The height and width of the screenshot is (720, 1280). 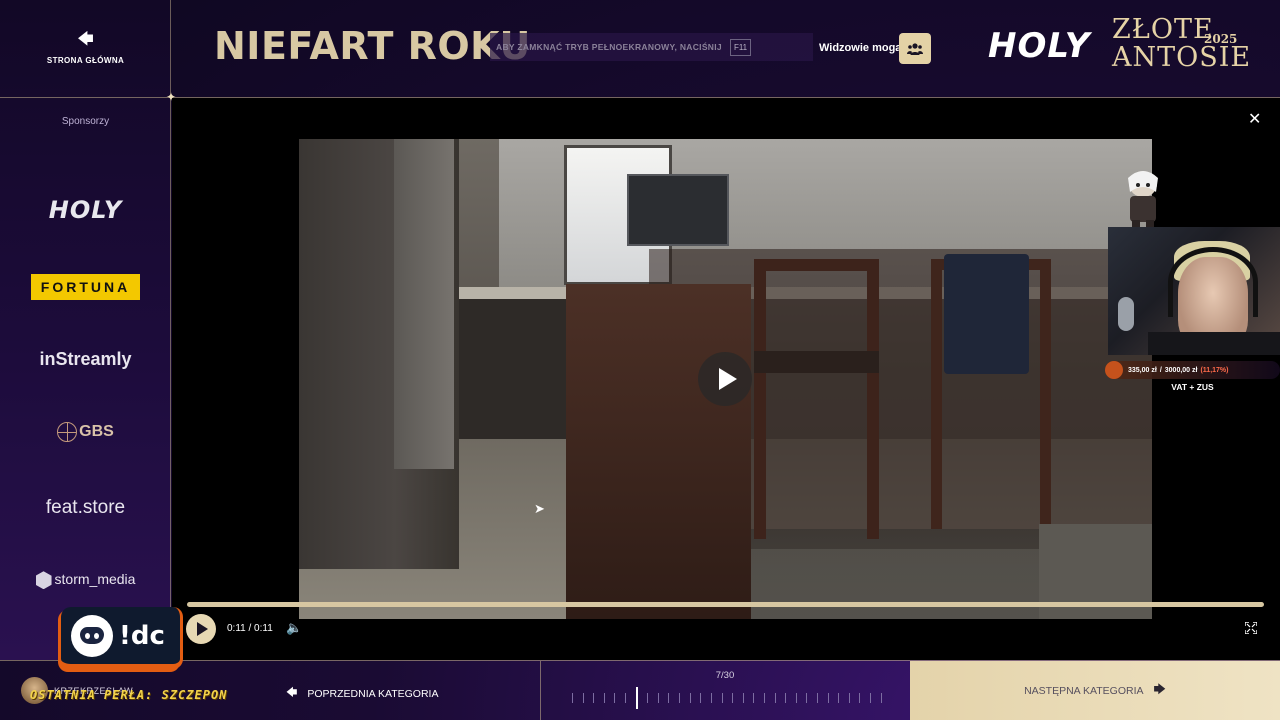 I want to click on microphone-icon, so click(x=1126, y=314).